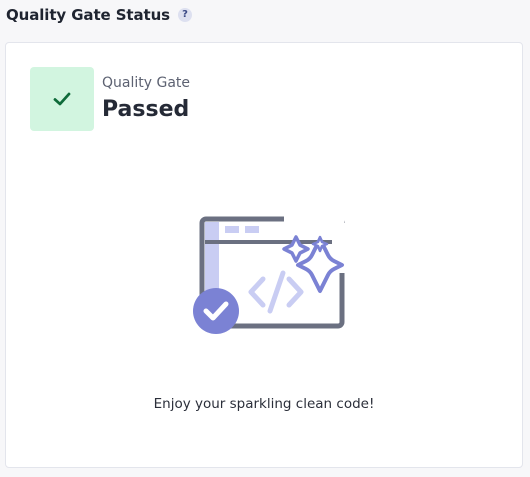 Image resolution: width=530 pixels, height=477 pixels. What do you see at coordinates (146, 109) in the screenshot?
I see `status-value: Passed` at bounding box center [146, 109].